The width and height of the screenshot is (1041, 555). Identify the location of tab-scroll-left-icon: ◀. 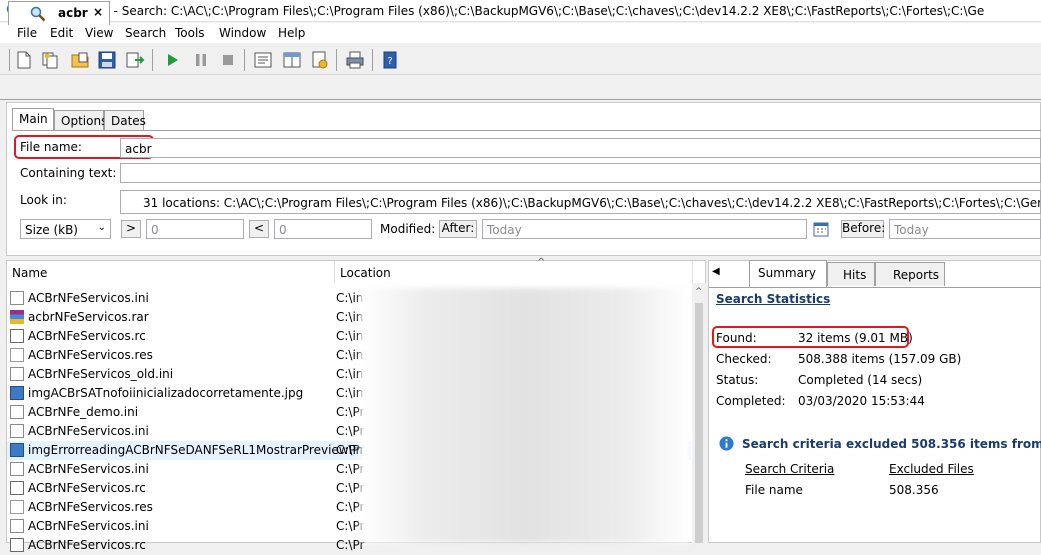
(716, 271).